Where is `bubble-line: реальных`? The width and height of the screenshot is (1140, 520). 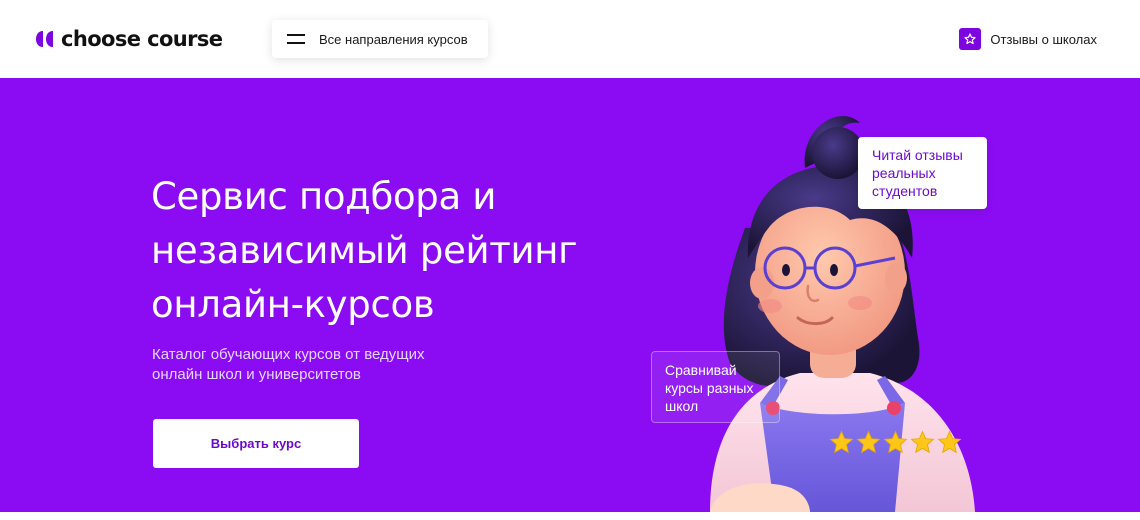
bubble-line: реальных is located at coordinates (904, 173).